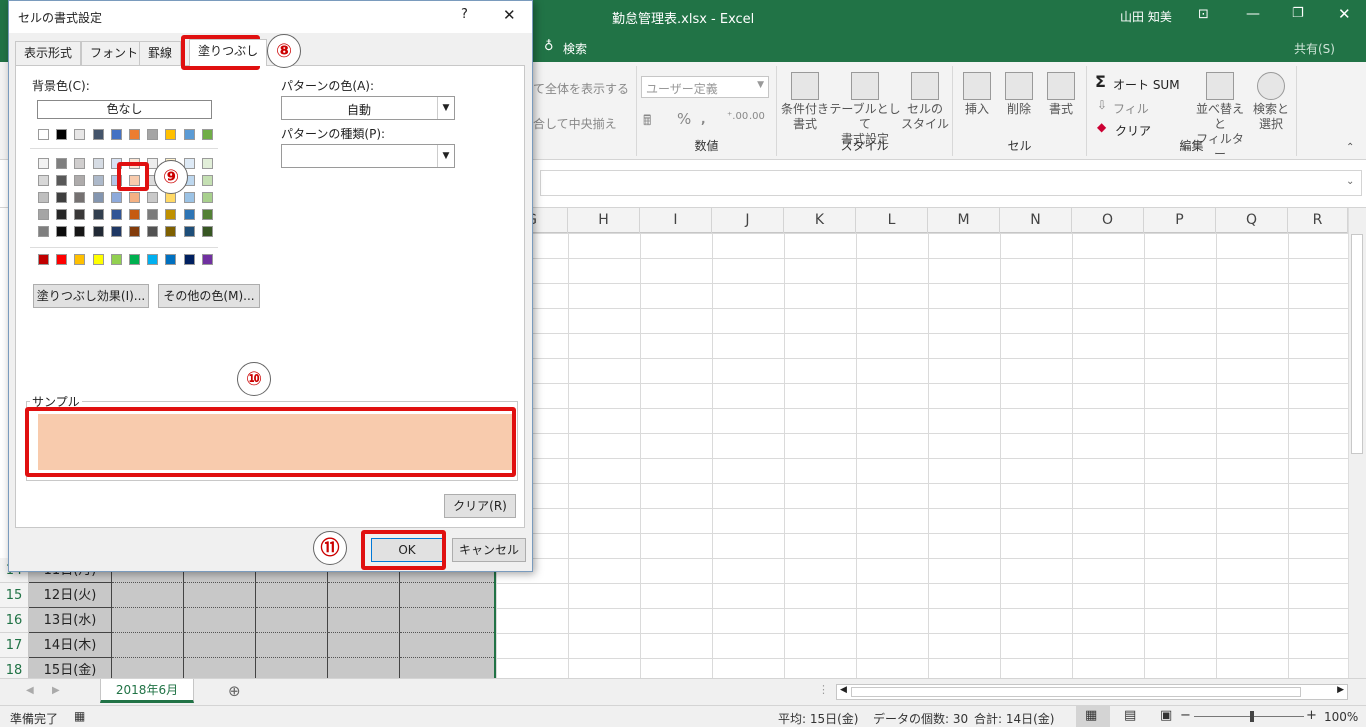 The height and width of the screenshot is (727, 1366). What do you see at coordinates (445, 108) in the screenshot?
I see `chevron-down-icon: ▼` at bounding box center [445, 108].